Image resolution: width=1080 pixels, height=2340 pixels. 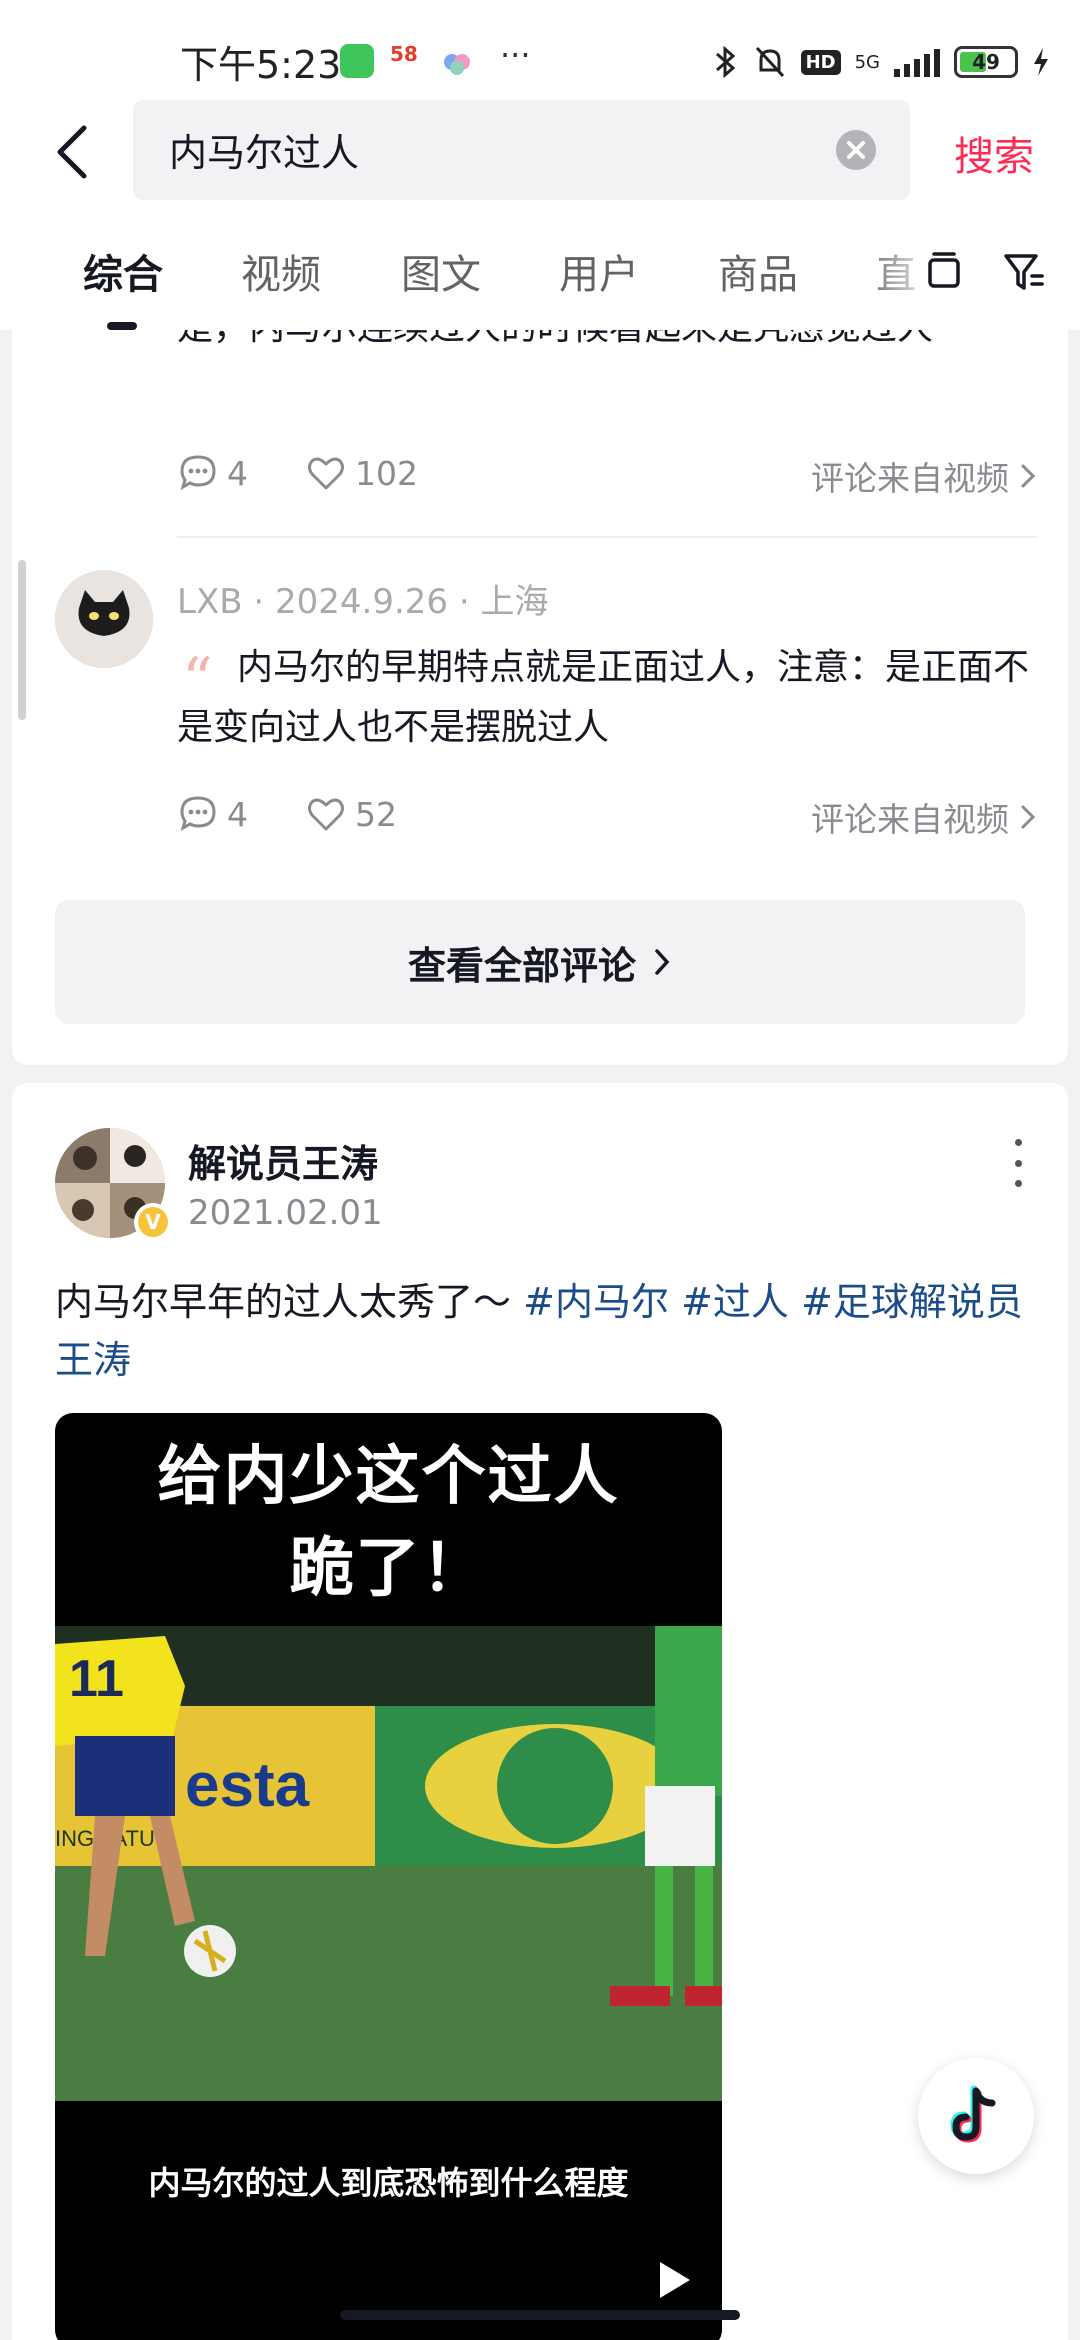 I want to click on search-header: 内马尔过人 搜索, so click(x=540, y=156).